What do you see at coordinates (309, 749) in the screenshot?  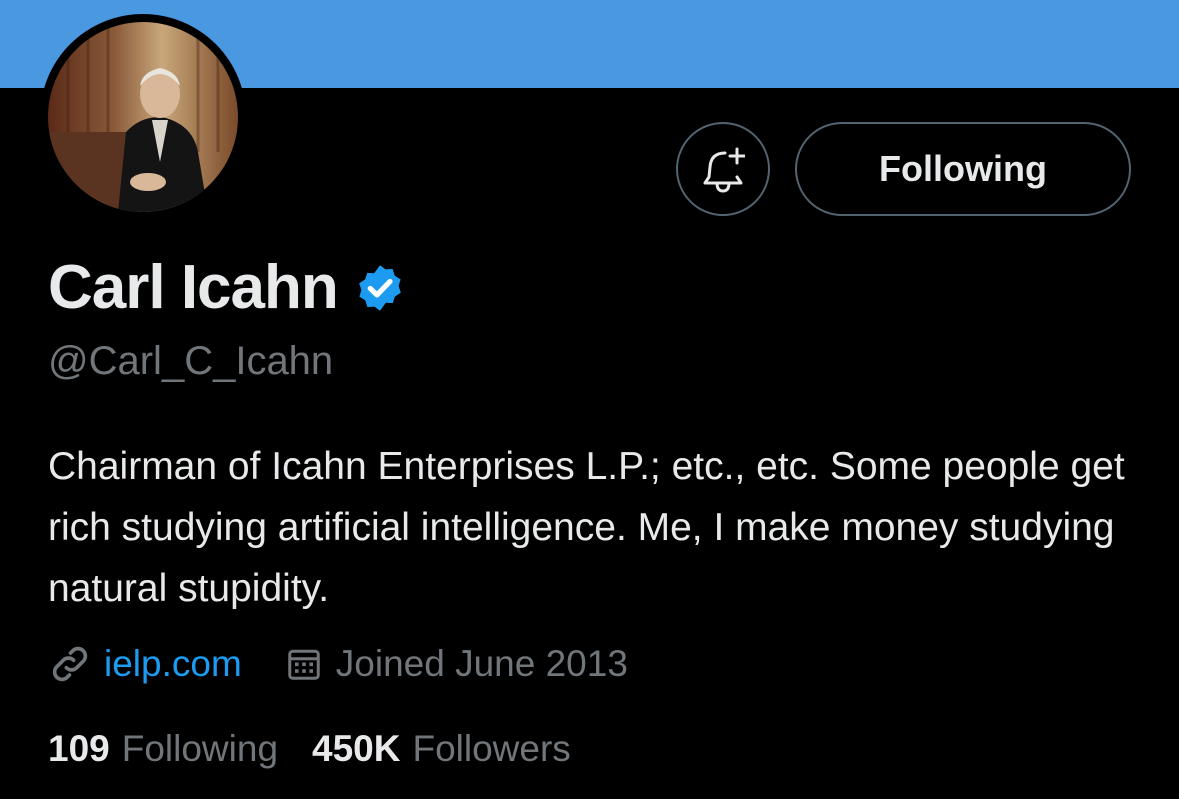 I see `profile-stats: 109 Following 450K Followers` at bounding box center [309, 749].